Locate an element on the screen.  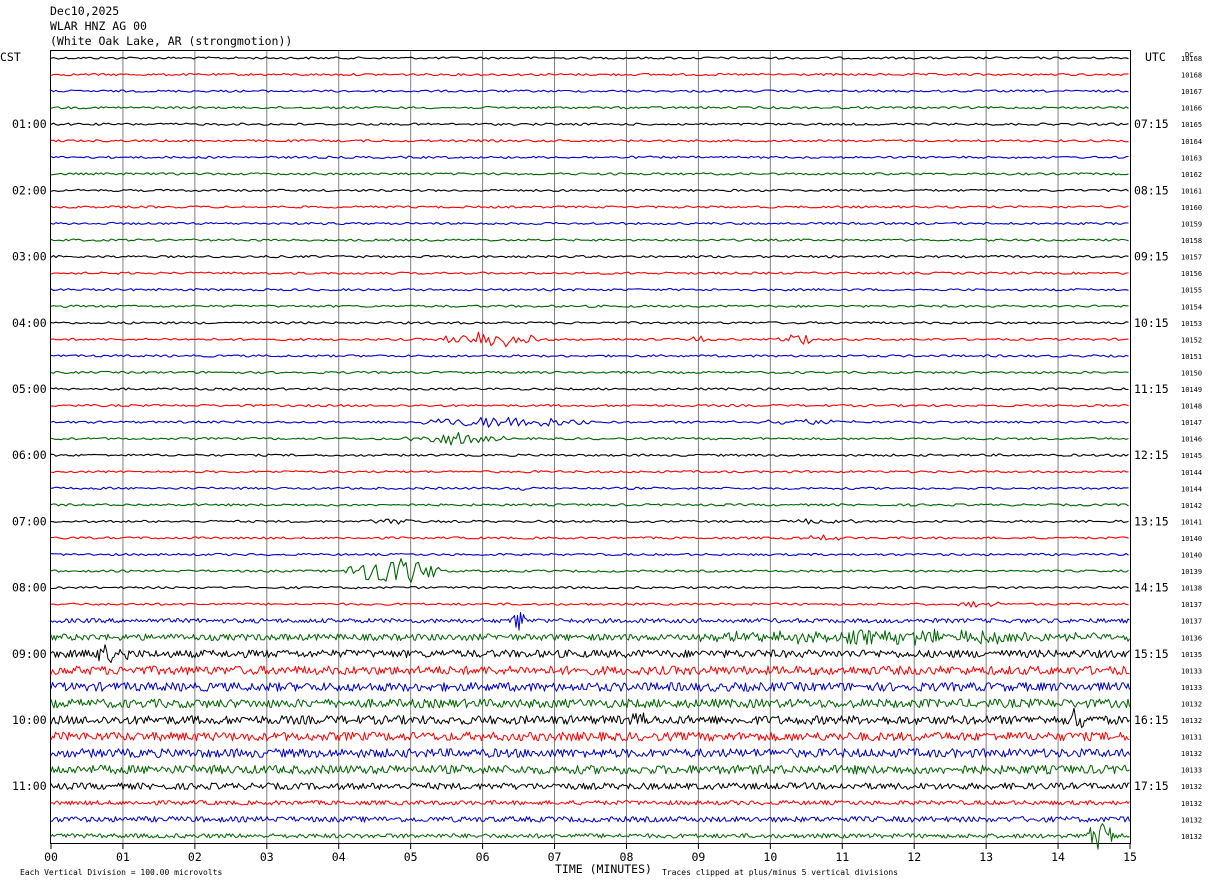
dc-offset-label: 10137 is located at coordinates (1191, 622).